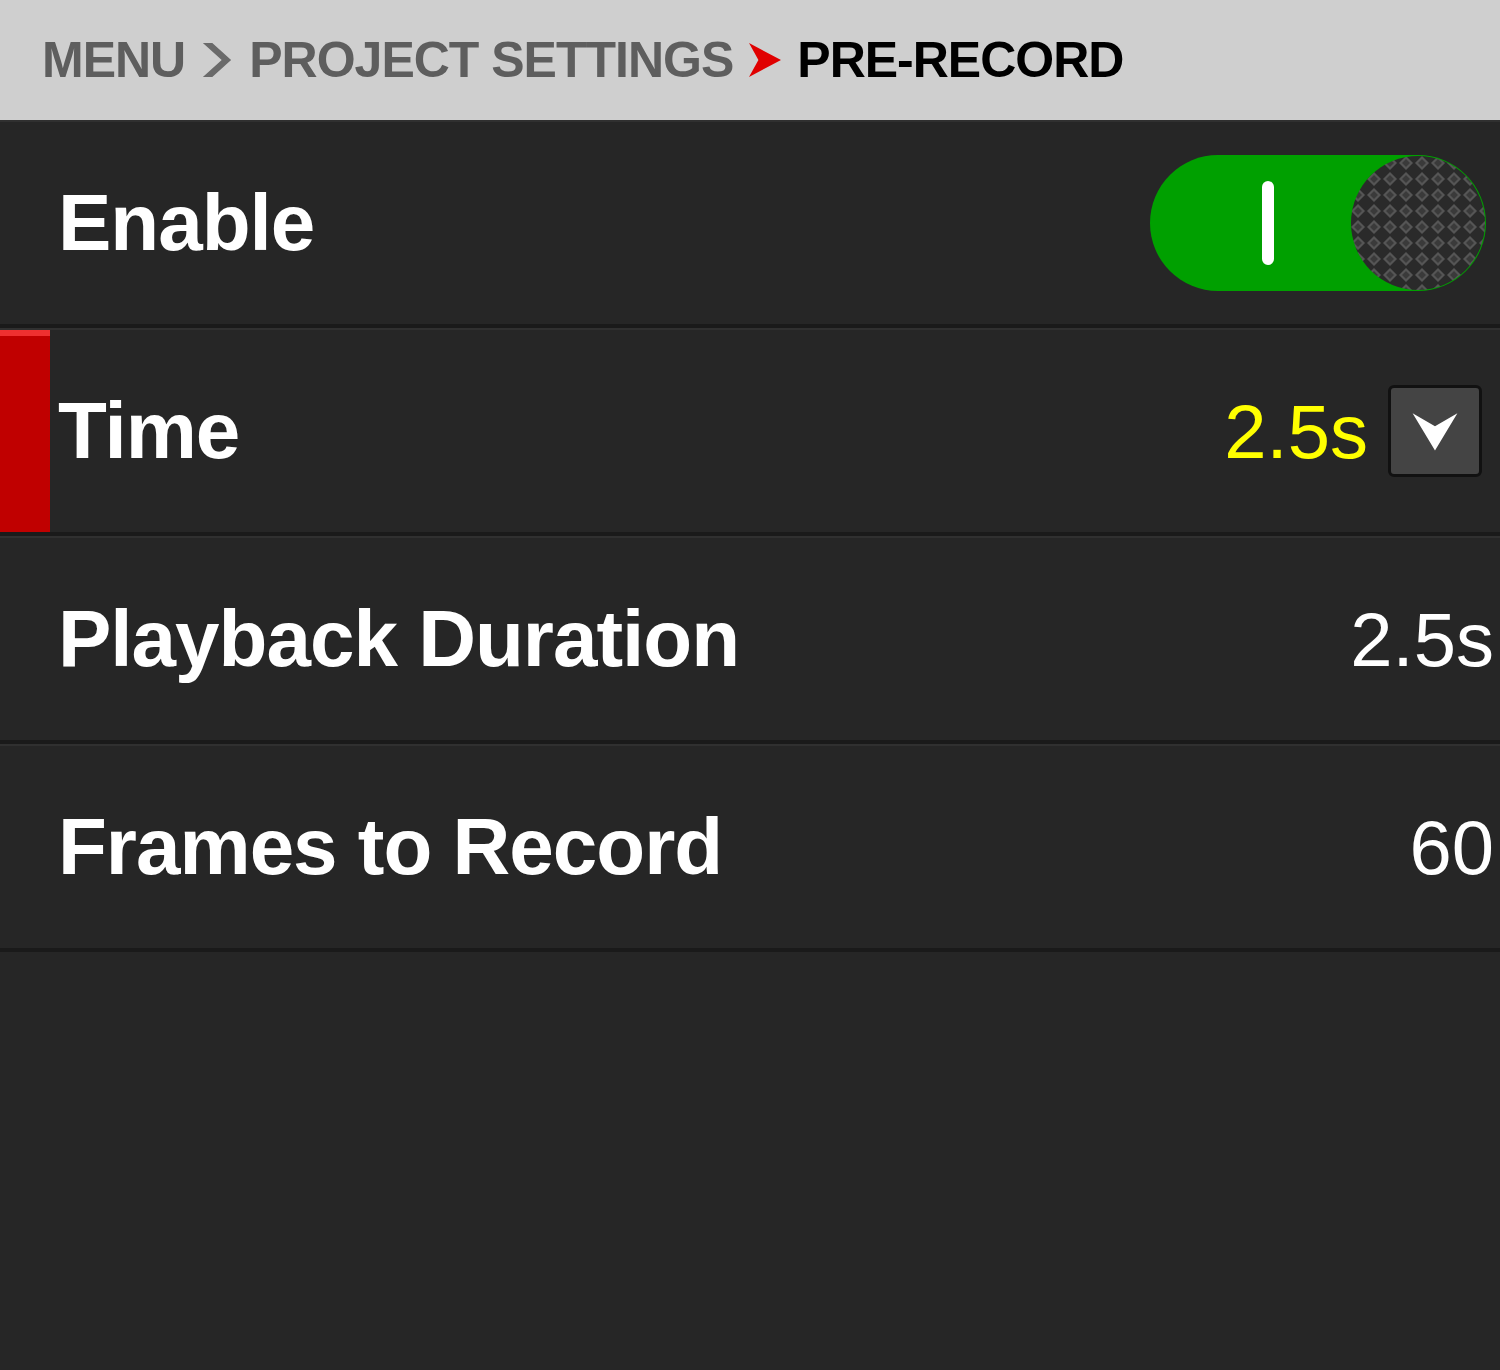  Describe the element at coordinates (491, 60) in the screenshot. I see `breadcrumb-item: PROJECT SETTINGS` at that location.